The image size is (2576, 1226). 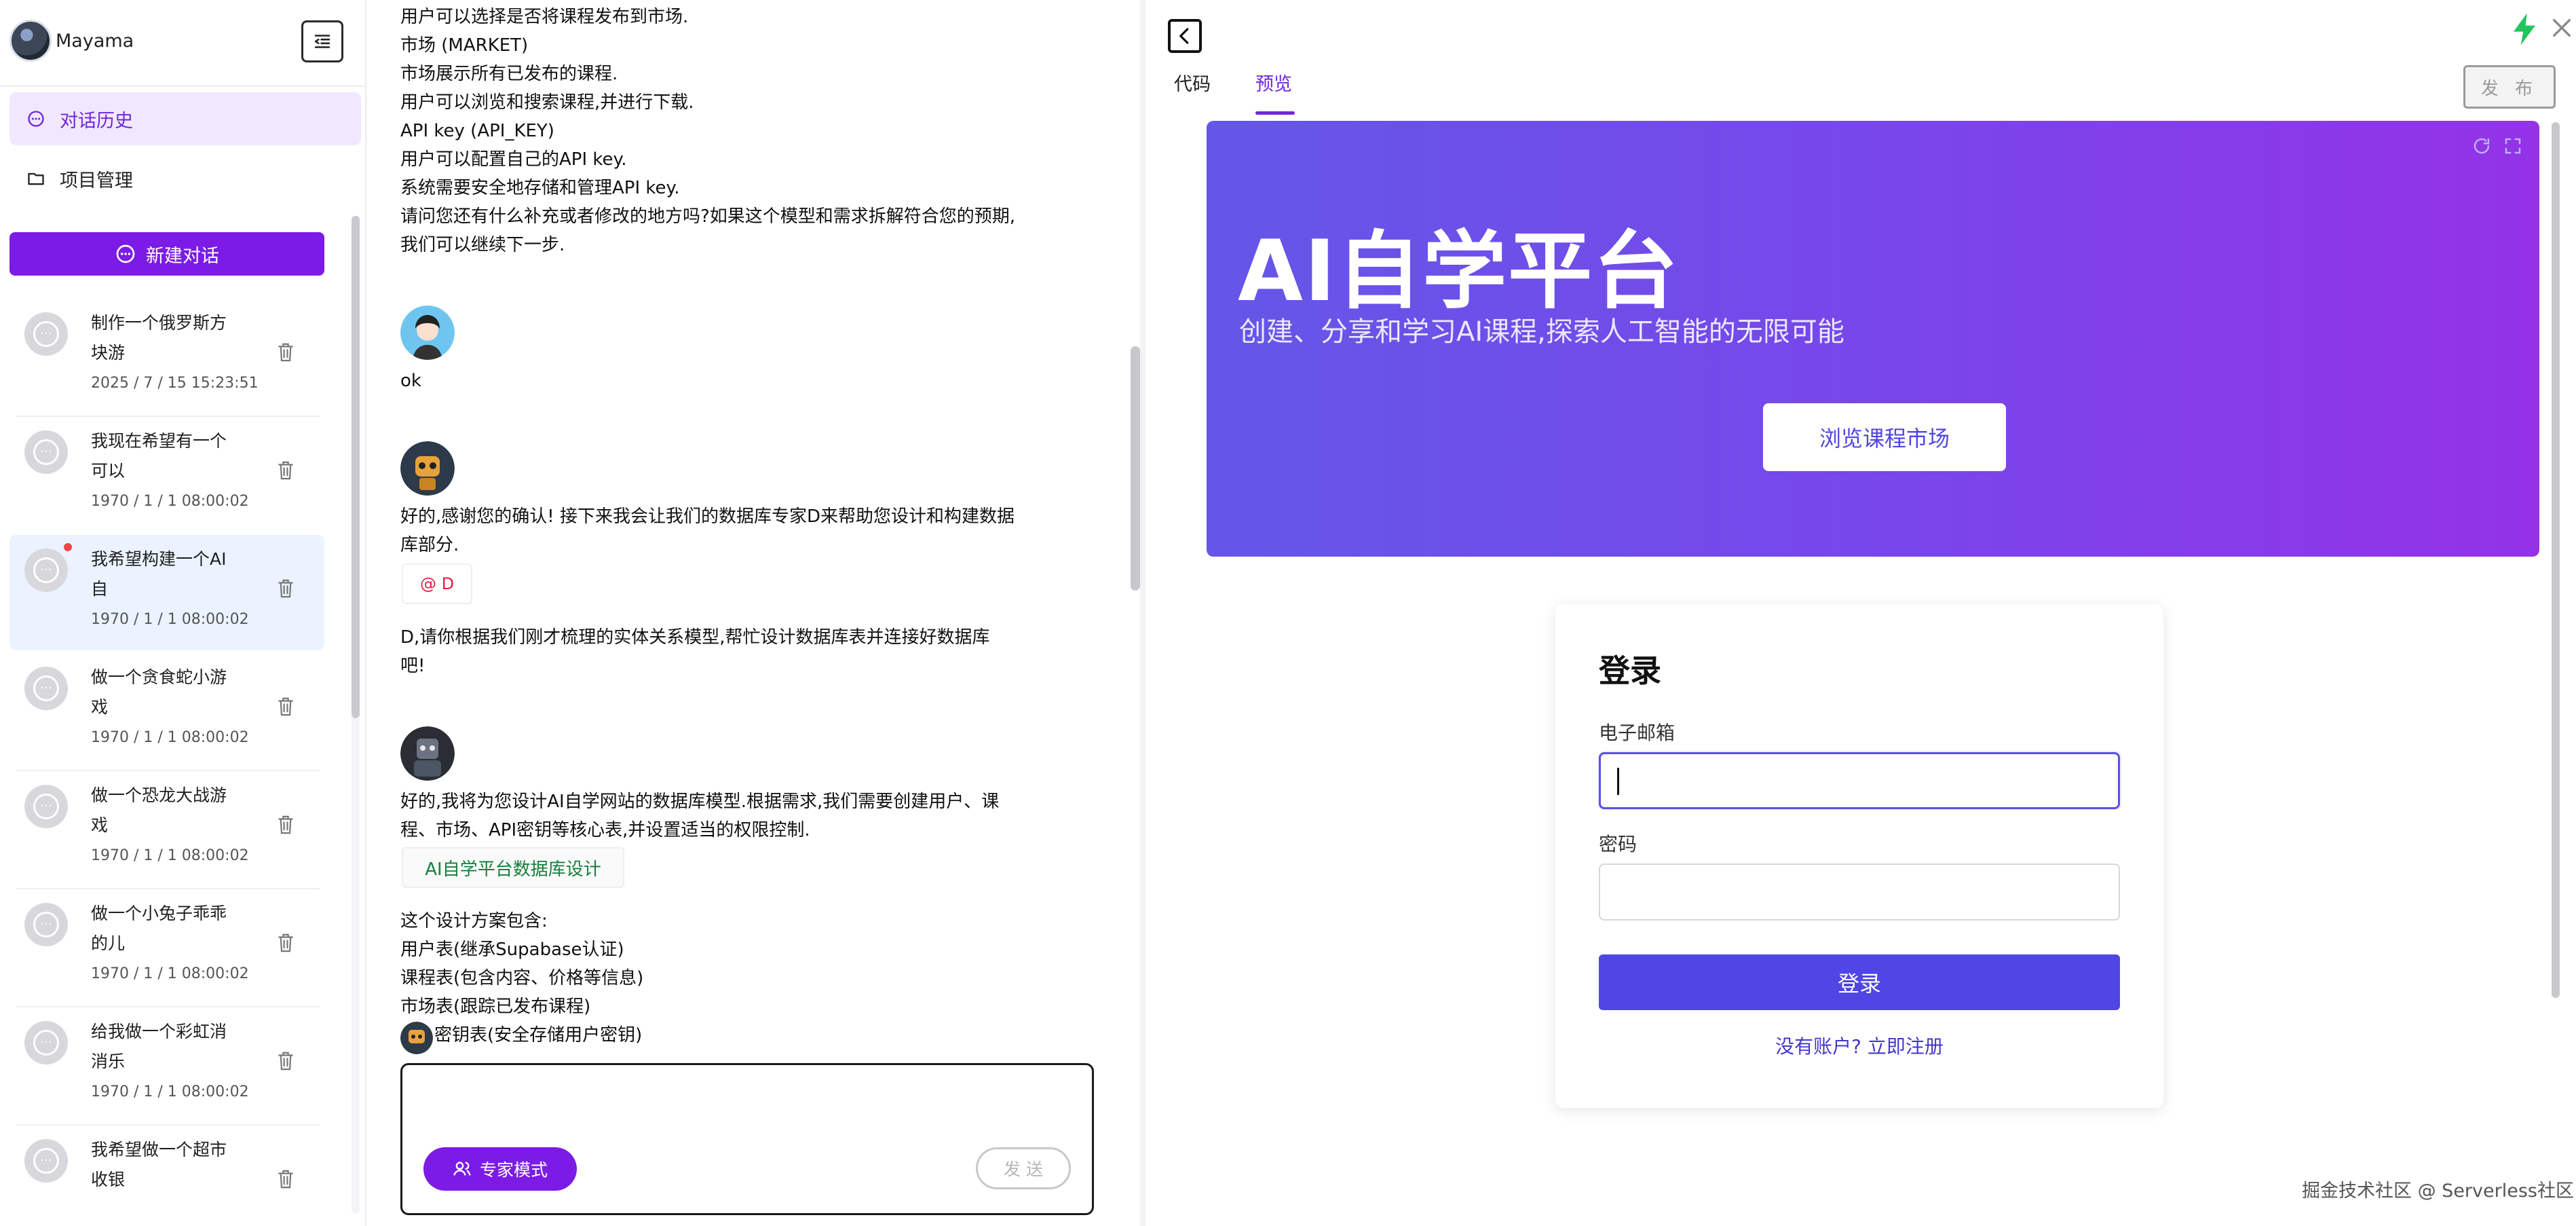 What do you see at coordinates (1884, 437) in the screenshot?
I see `browse-market-button: 浏览课程市场` at bounding box center [1884, 437].